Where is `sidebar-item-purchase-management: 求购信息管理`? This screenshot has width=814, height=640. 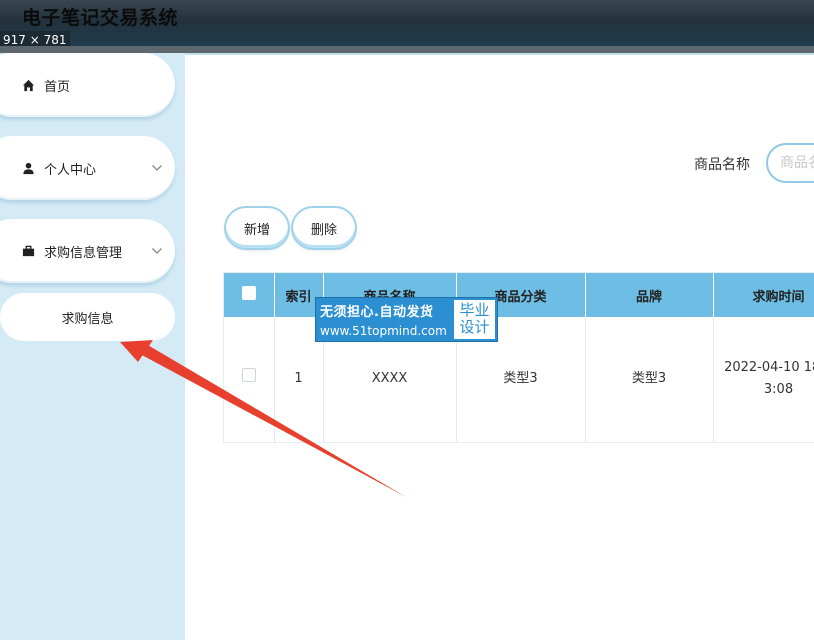 sidebar-item-purchase-management: 求购信息管理 is located at coordinates (87, 251).